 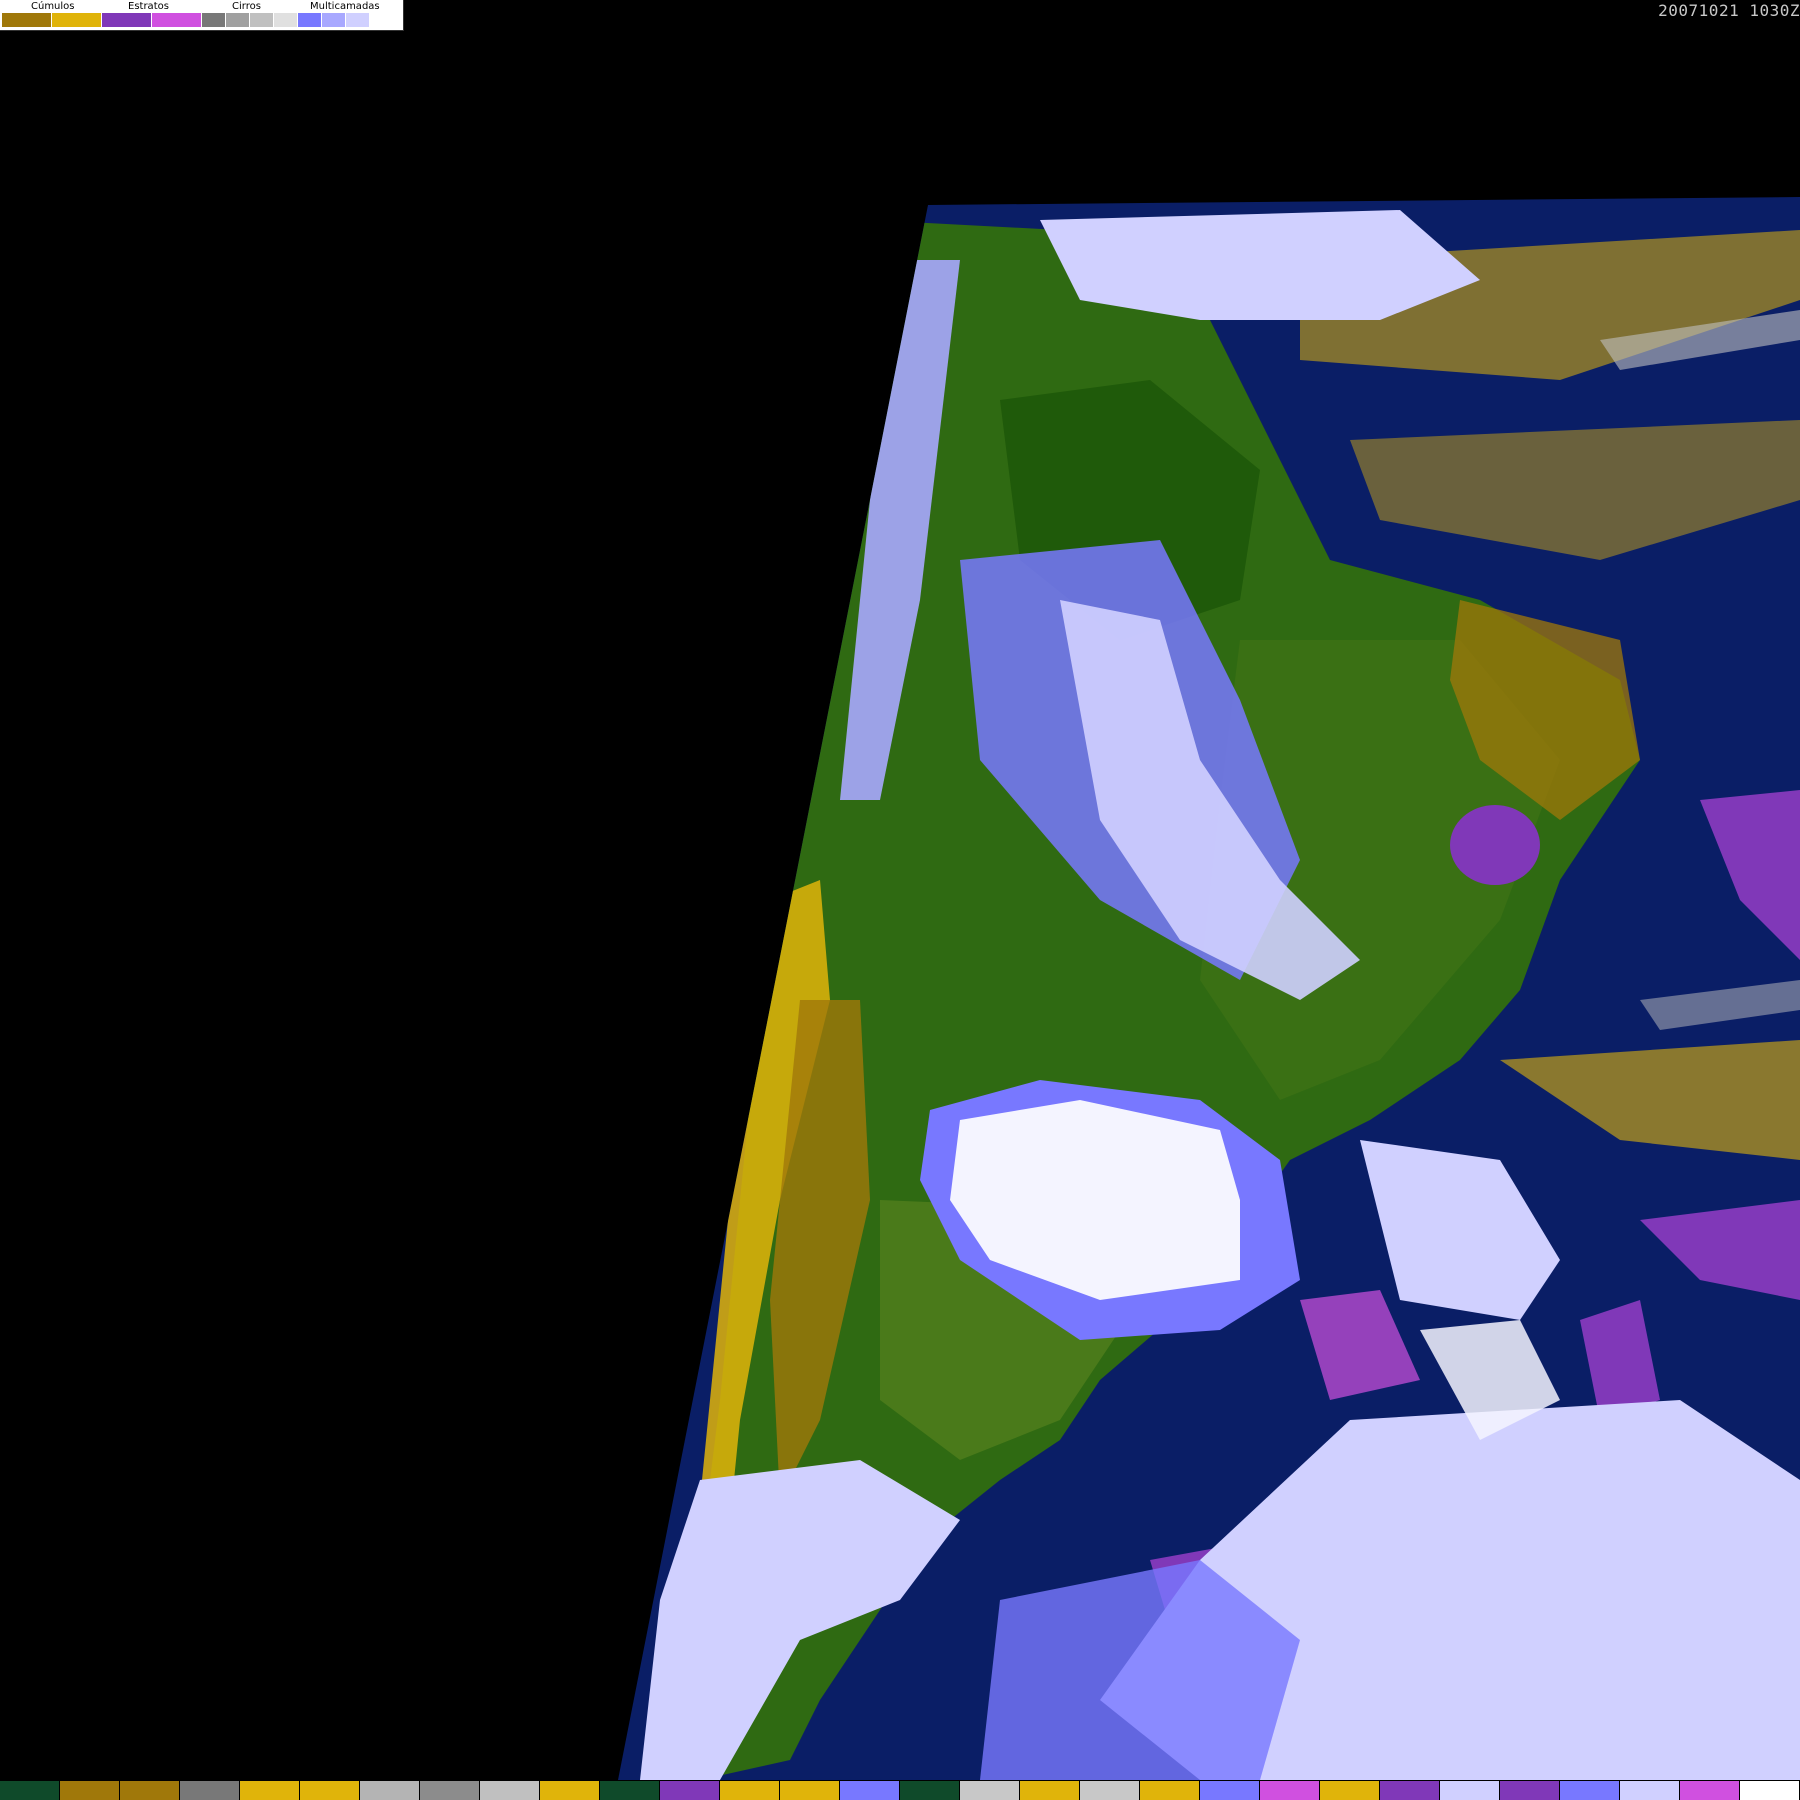 I want to click on legend-label-1: Estratos, so click(x=148, y=6).